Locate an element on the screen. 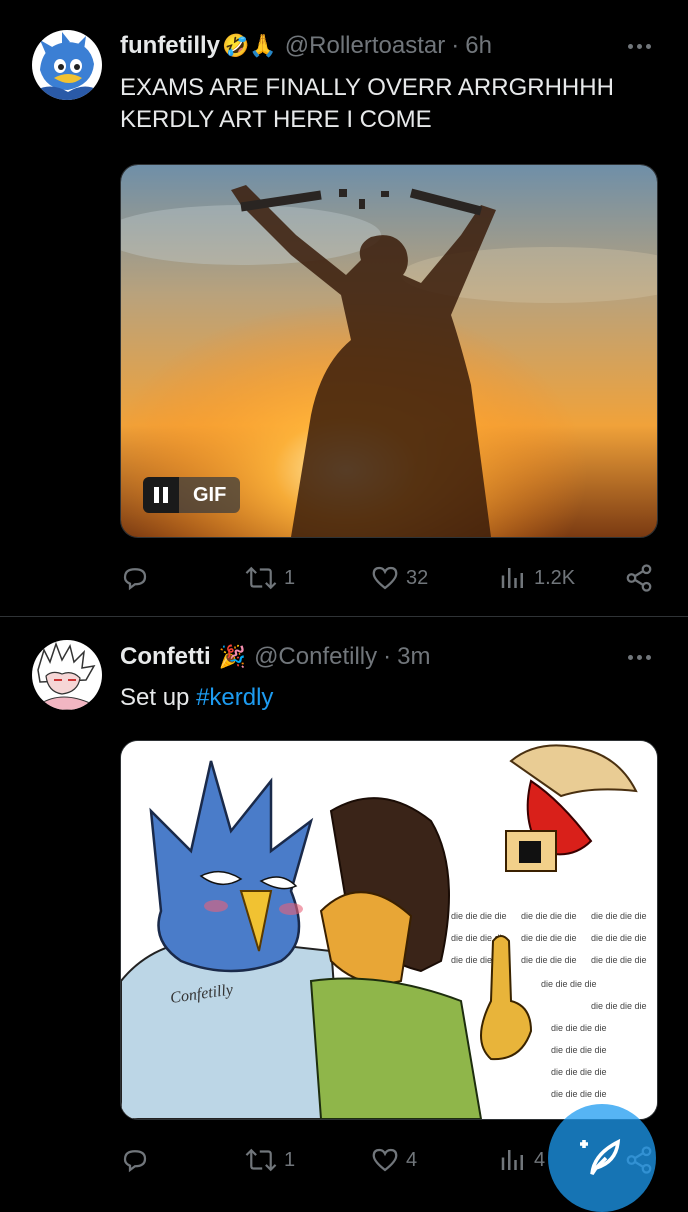 The width and height of the screenshot is (688, 1212). gif-label: GIF is located at coordinates (210, 495).